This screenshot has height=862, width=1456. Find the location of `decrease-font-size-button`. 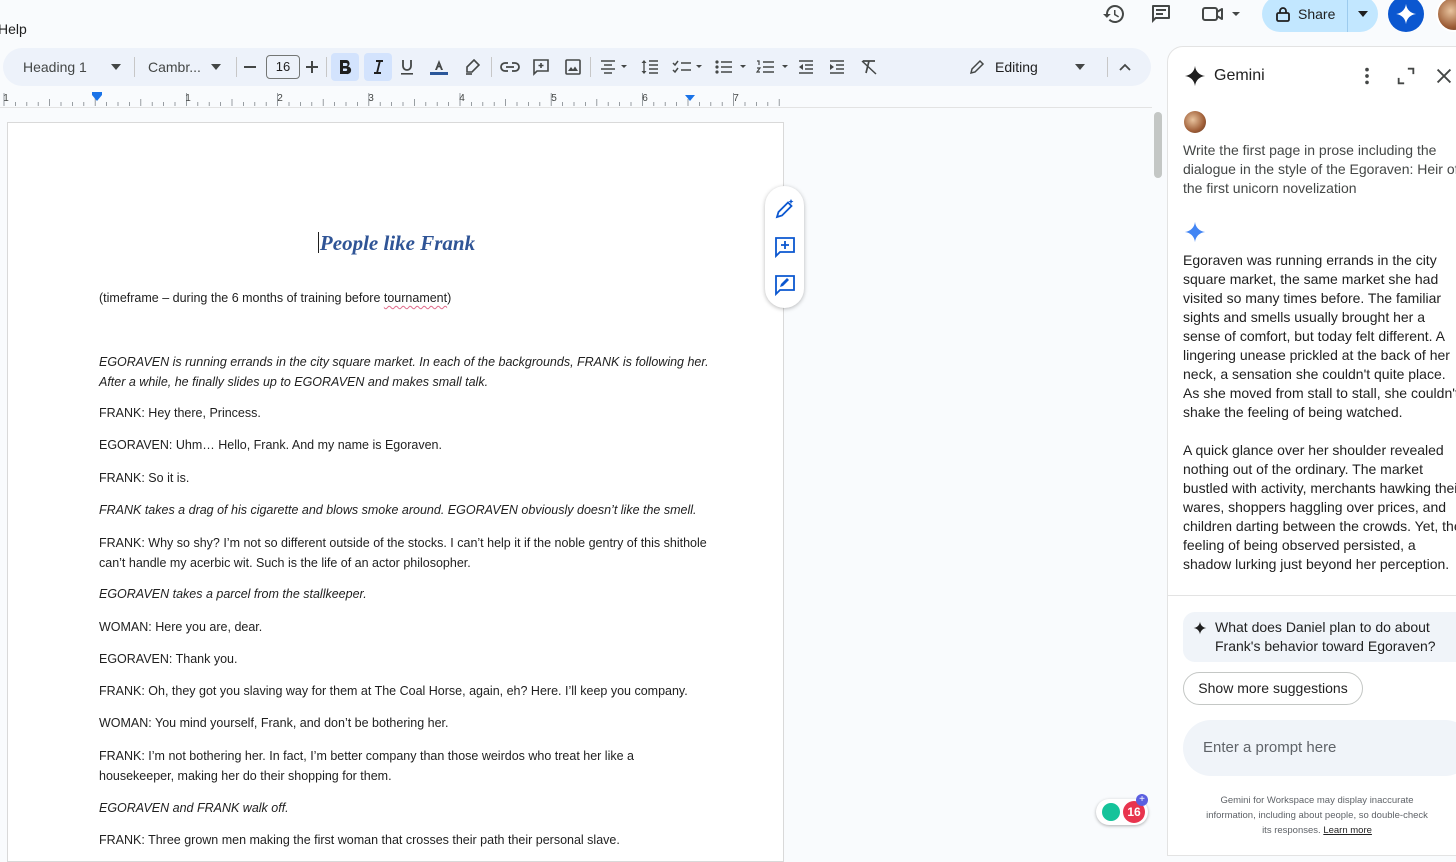

decrease-font-size-button is located at coordinates (250, 67).